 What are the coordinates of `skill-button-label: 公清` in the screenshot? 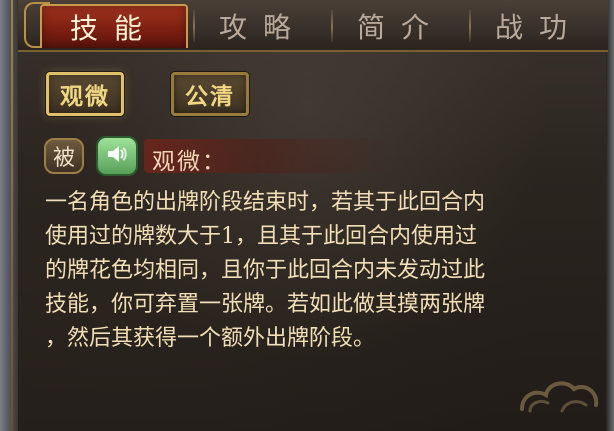 It's located at (210, 96).